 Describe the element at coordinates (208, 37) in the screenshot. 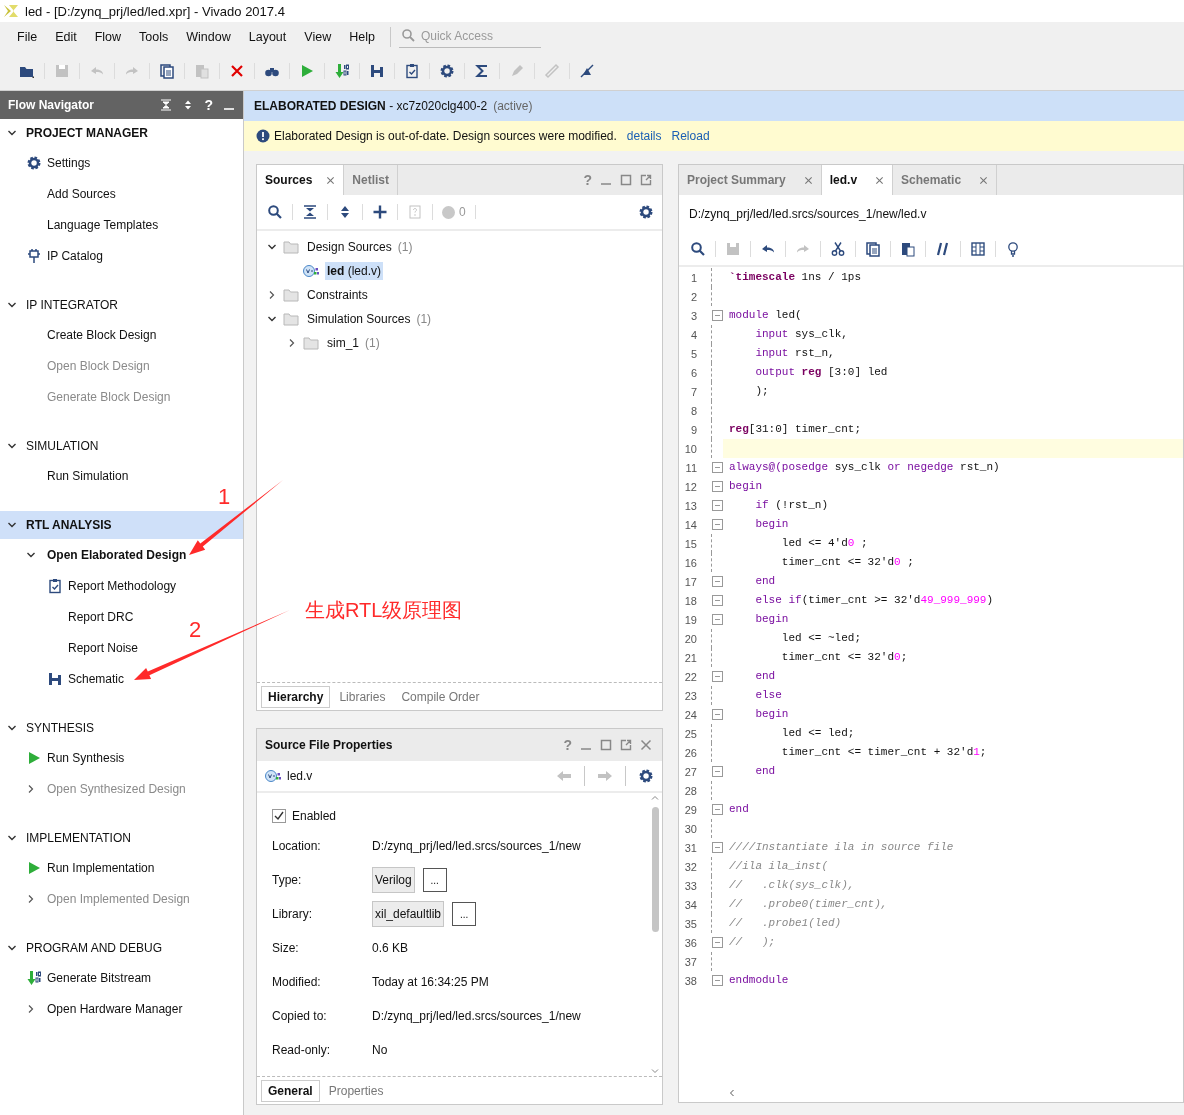

I see `menu-item: Window` at that location.